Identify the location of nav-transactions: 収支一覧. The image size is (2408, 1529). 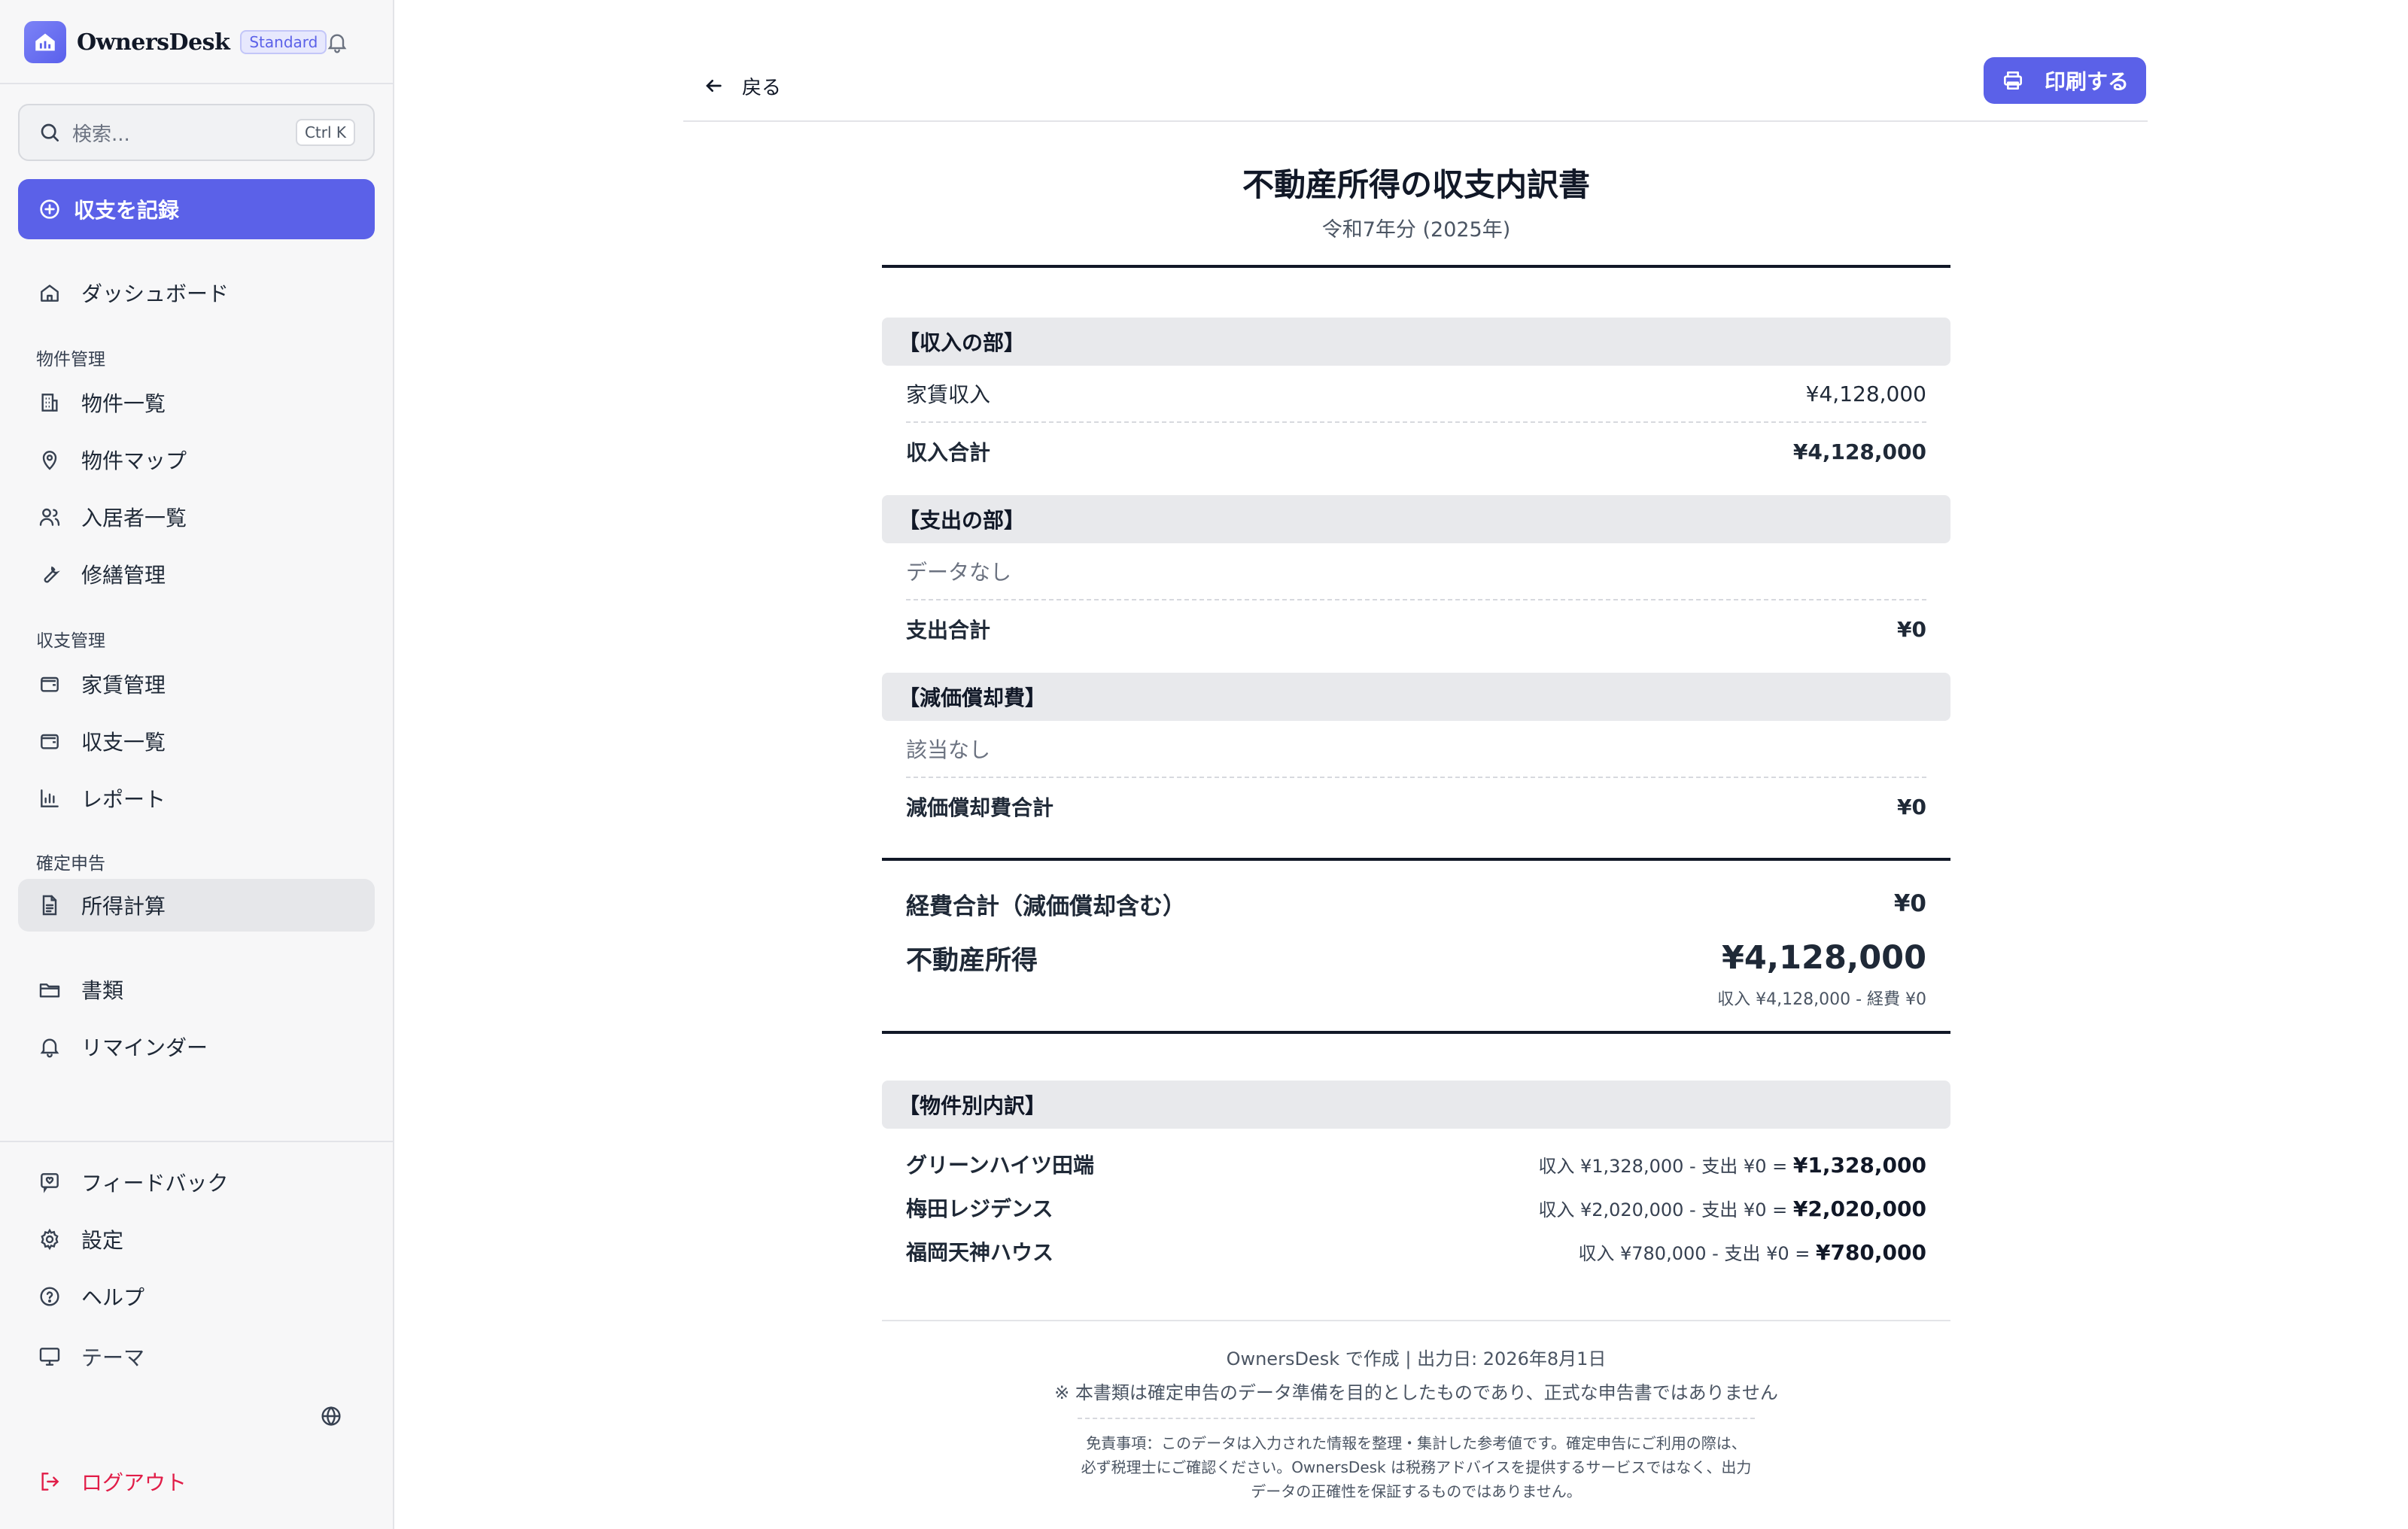
(196, 741).